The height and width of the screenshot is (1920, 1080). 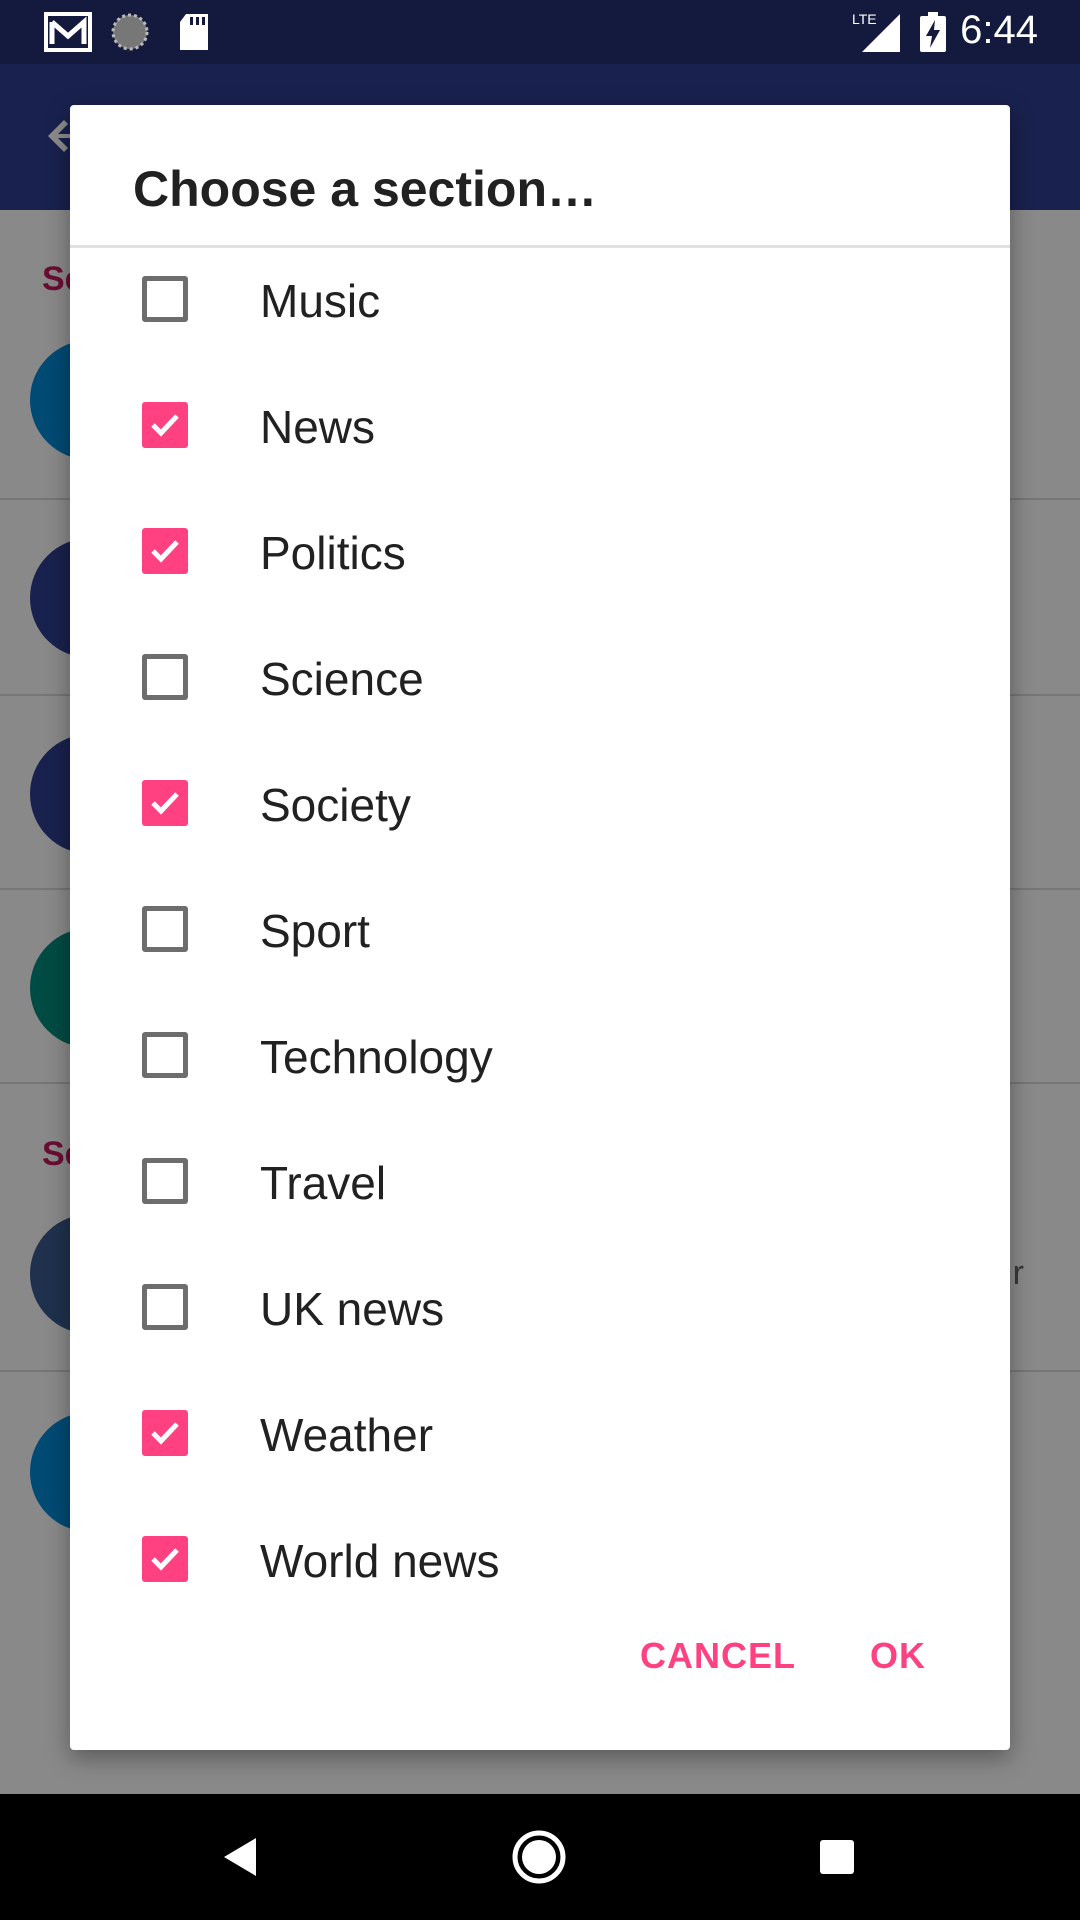 I want to click on section-option: News, so click(x=540, y=425).